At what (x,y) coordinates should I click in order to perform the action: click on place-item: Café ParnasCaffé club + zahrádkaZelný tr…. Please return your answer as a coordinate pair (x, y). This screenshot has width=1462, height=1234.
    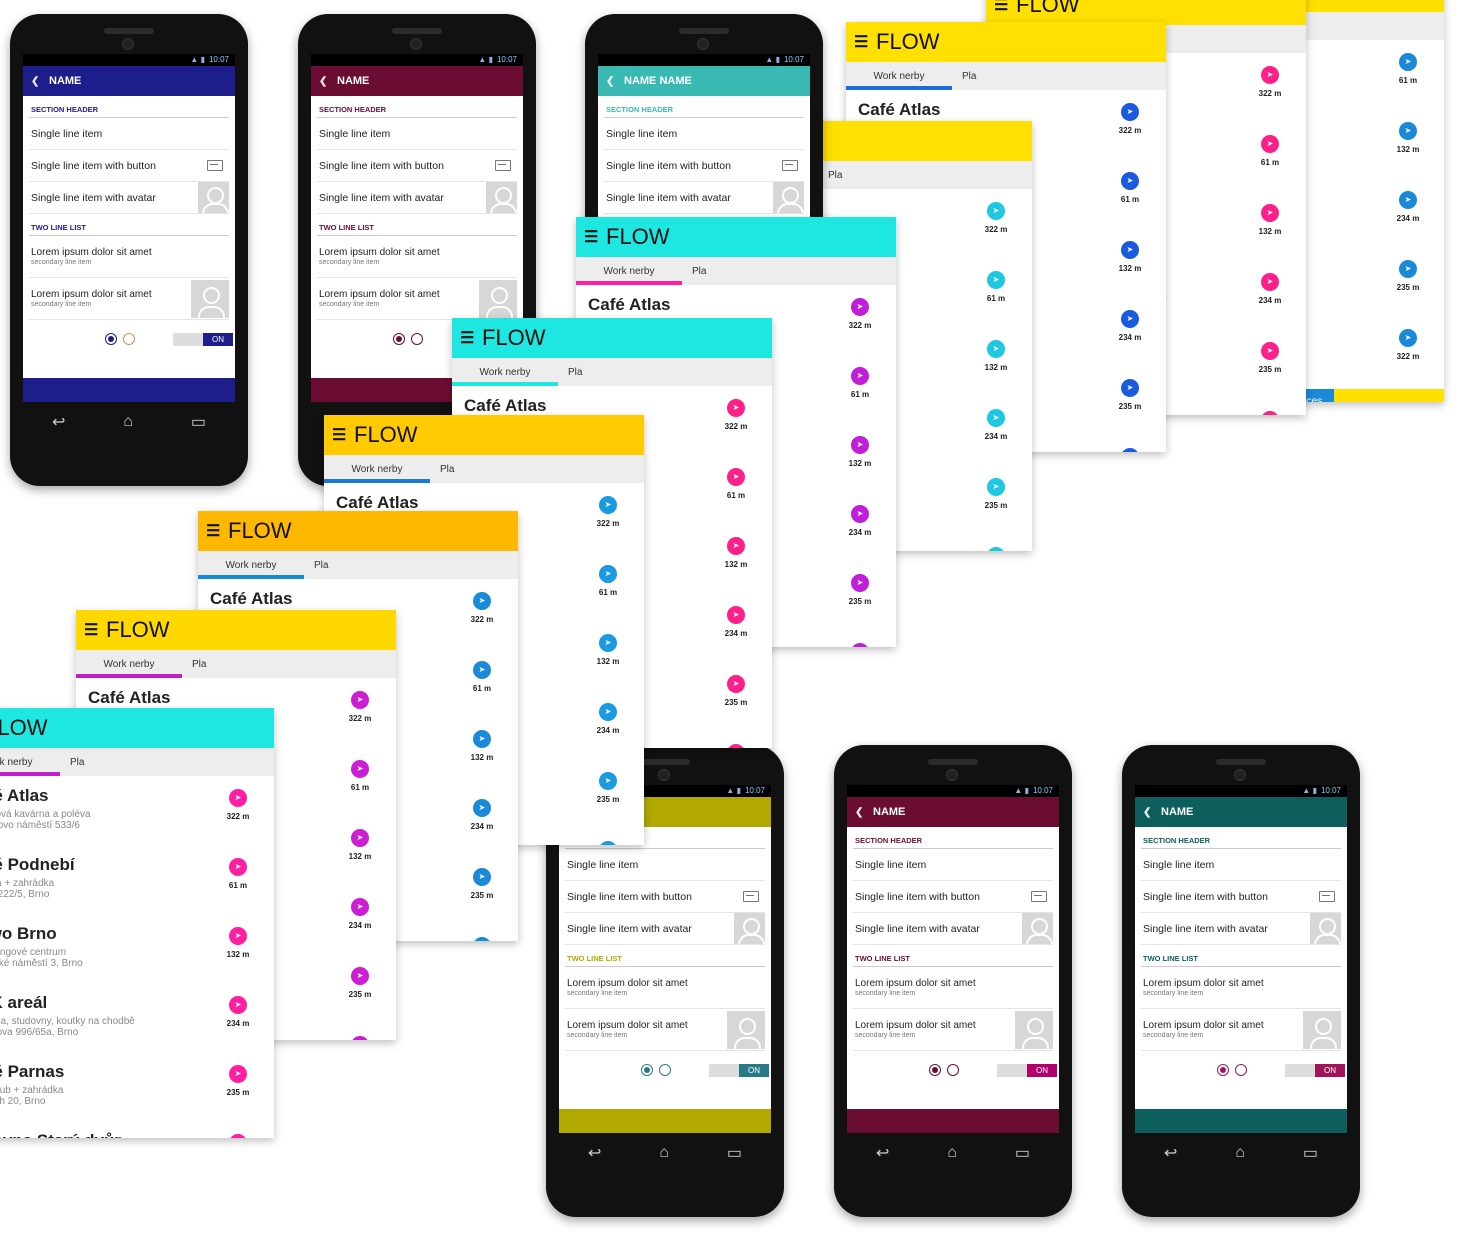
    Looking at the image, I should click on (137, 1086).